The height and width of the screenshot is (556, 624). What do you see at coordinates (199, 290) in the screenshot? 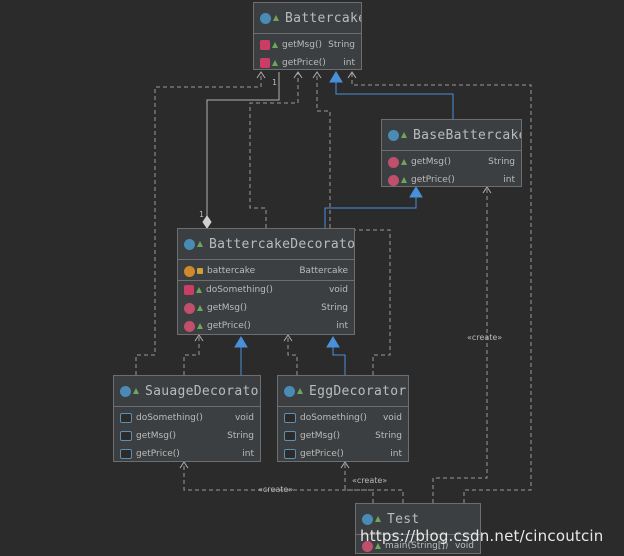
I see `protected-icon` at bounding box center [199, 290].